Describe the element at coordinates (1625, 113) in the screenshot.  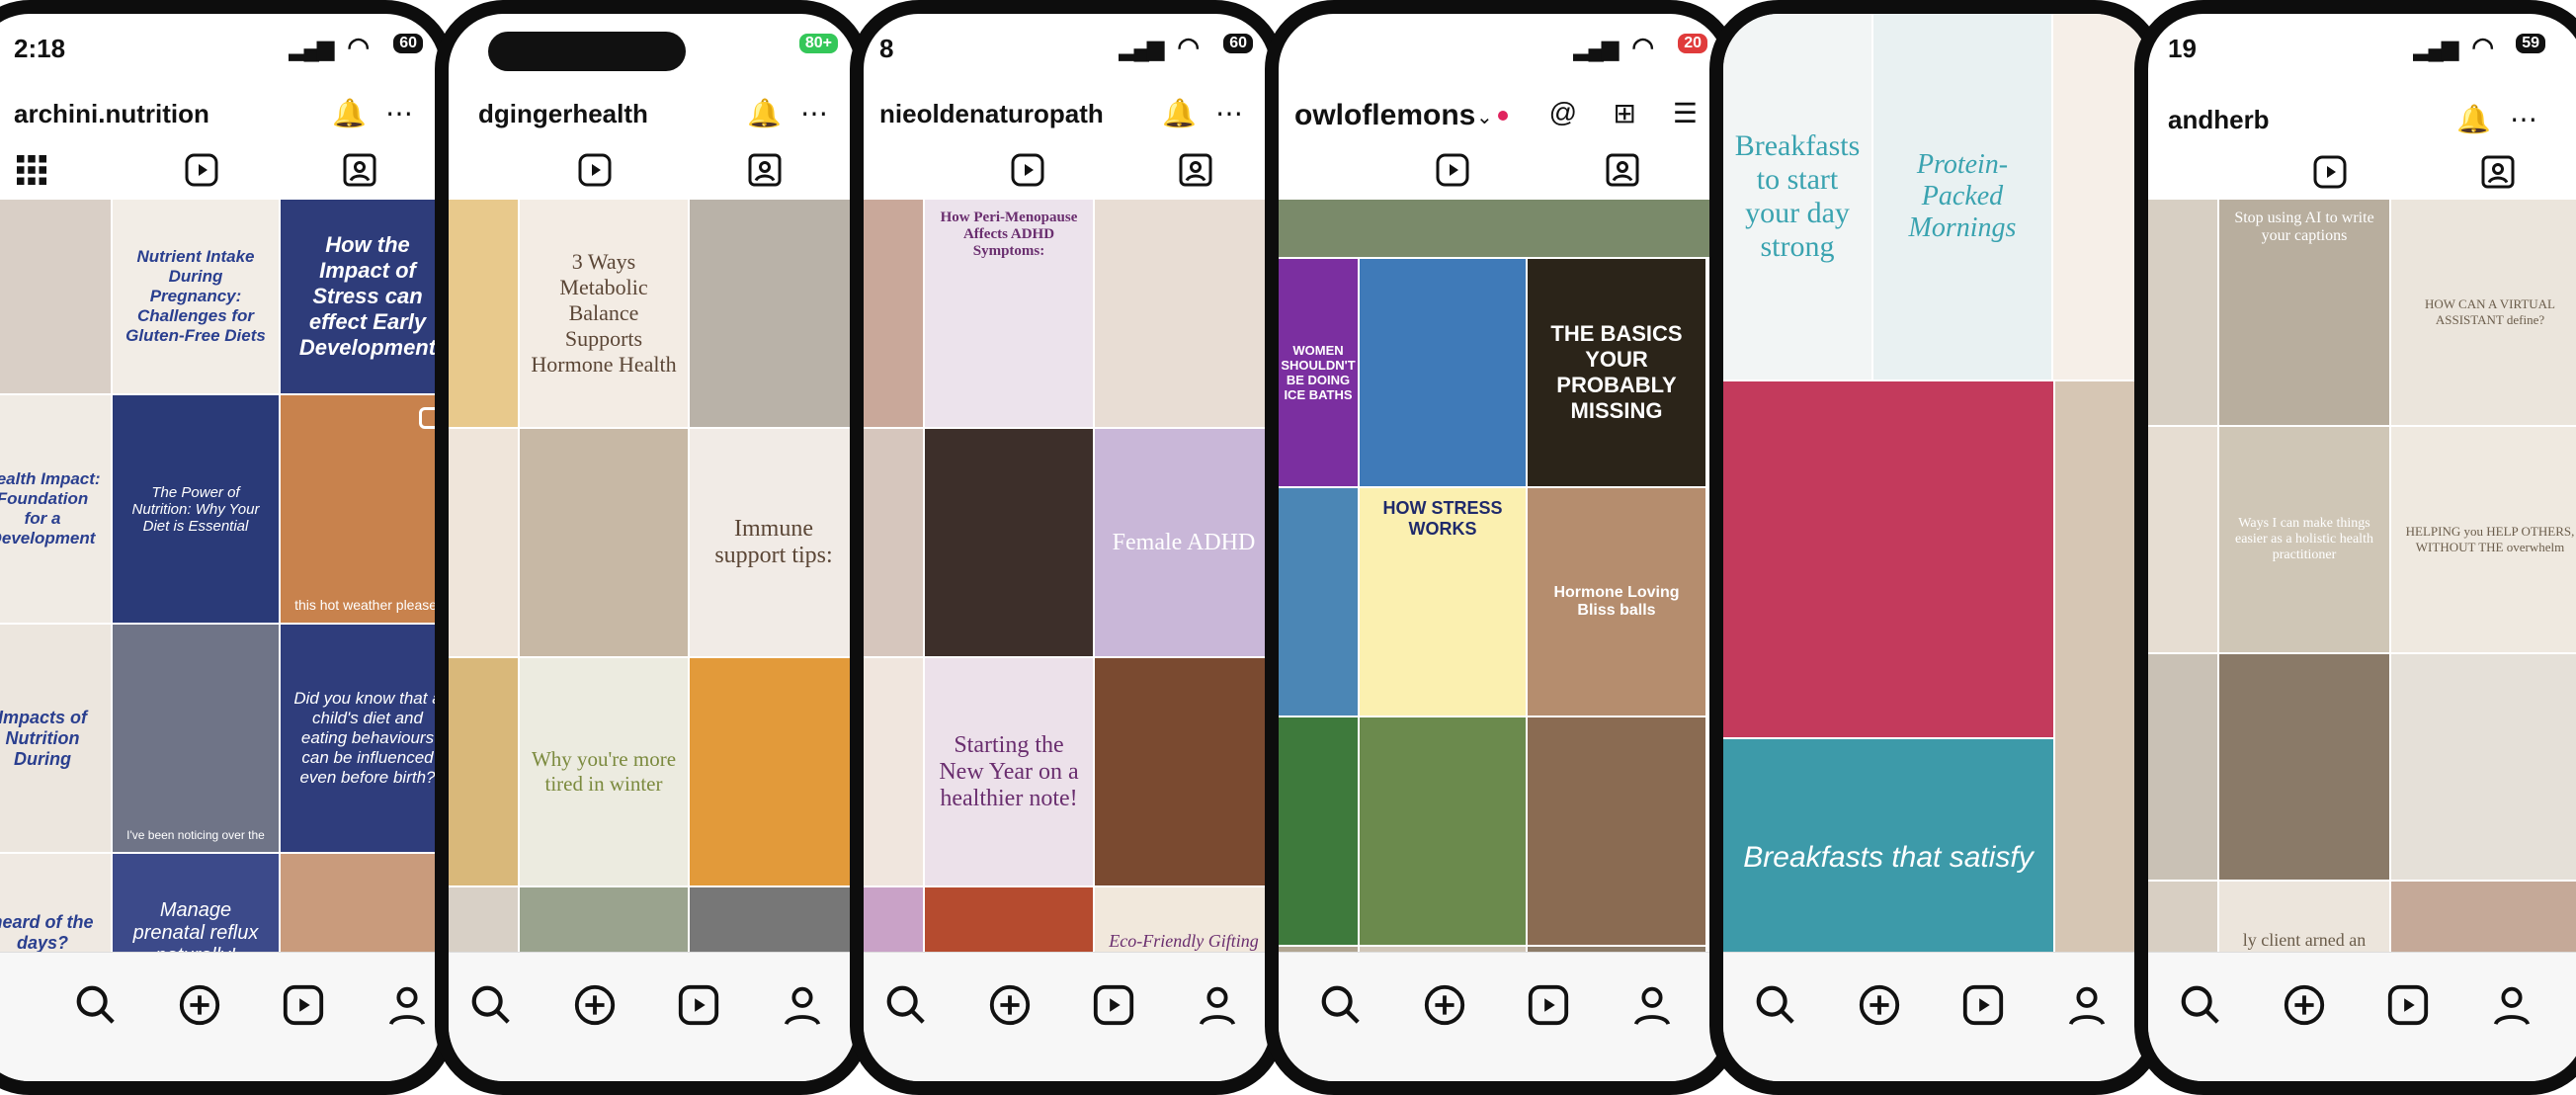
I see `create-post-icon: ⊞` at that location.